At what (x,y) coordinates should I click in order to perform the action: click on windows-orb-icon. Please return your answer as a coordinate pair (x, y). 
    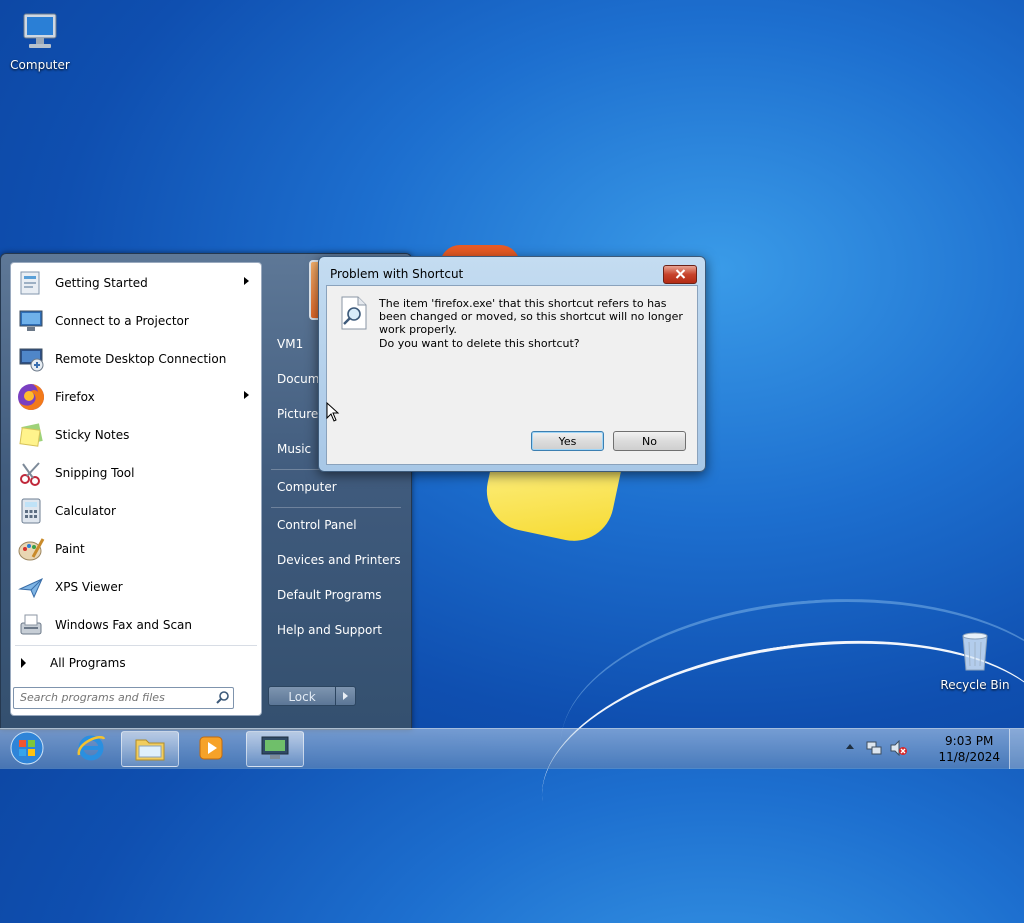
    Looking at the image, I should click on (27, 749).